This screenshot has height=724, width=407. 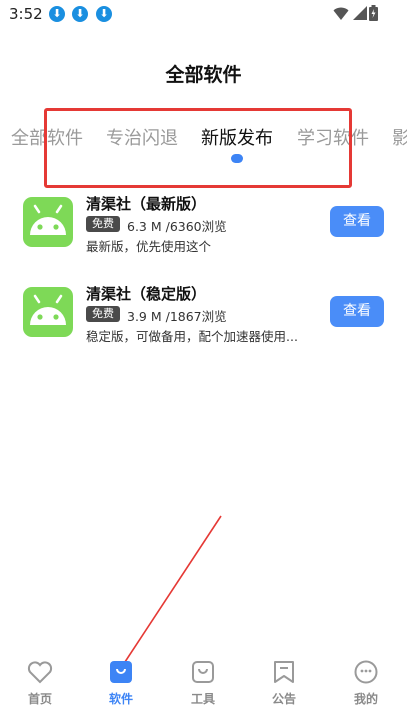 I want to click on nav-label: 我的, so click(x=365, y=699).